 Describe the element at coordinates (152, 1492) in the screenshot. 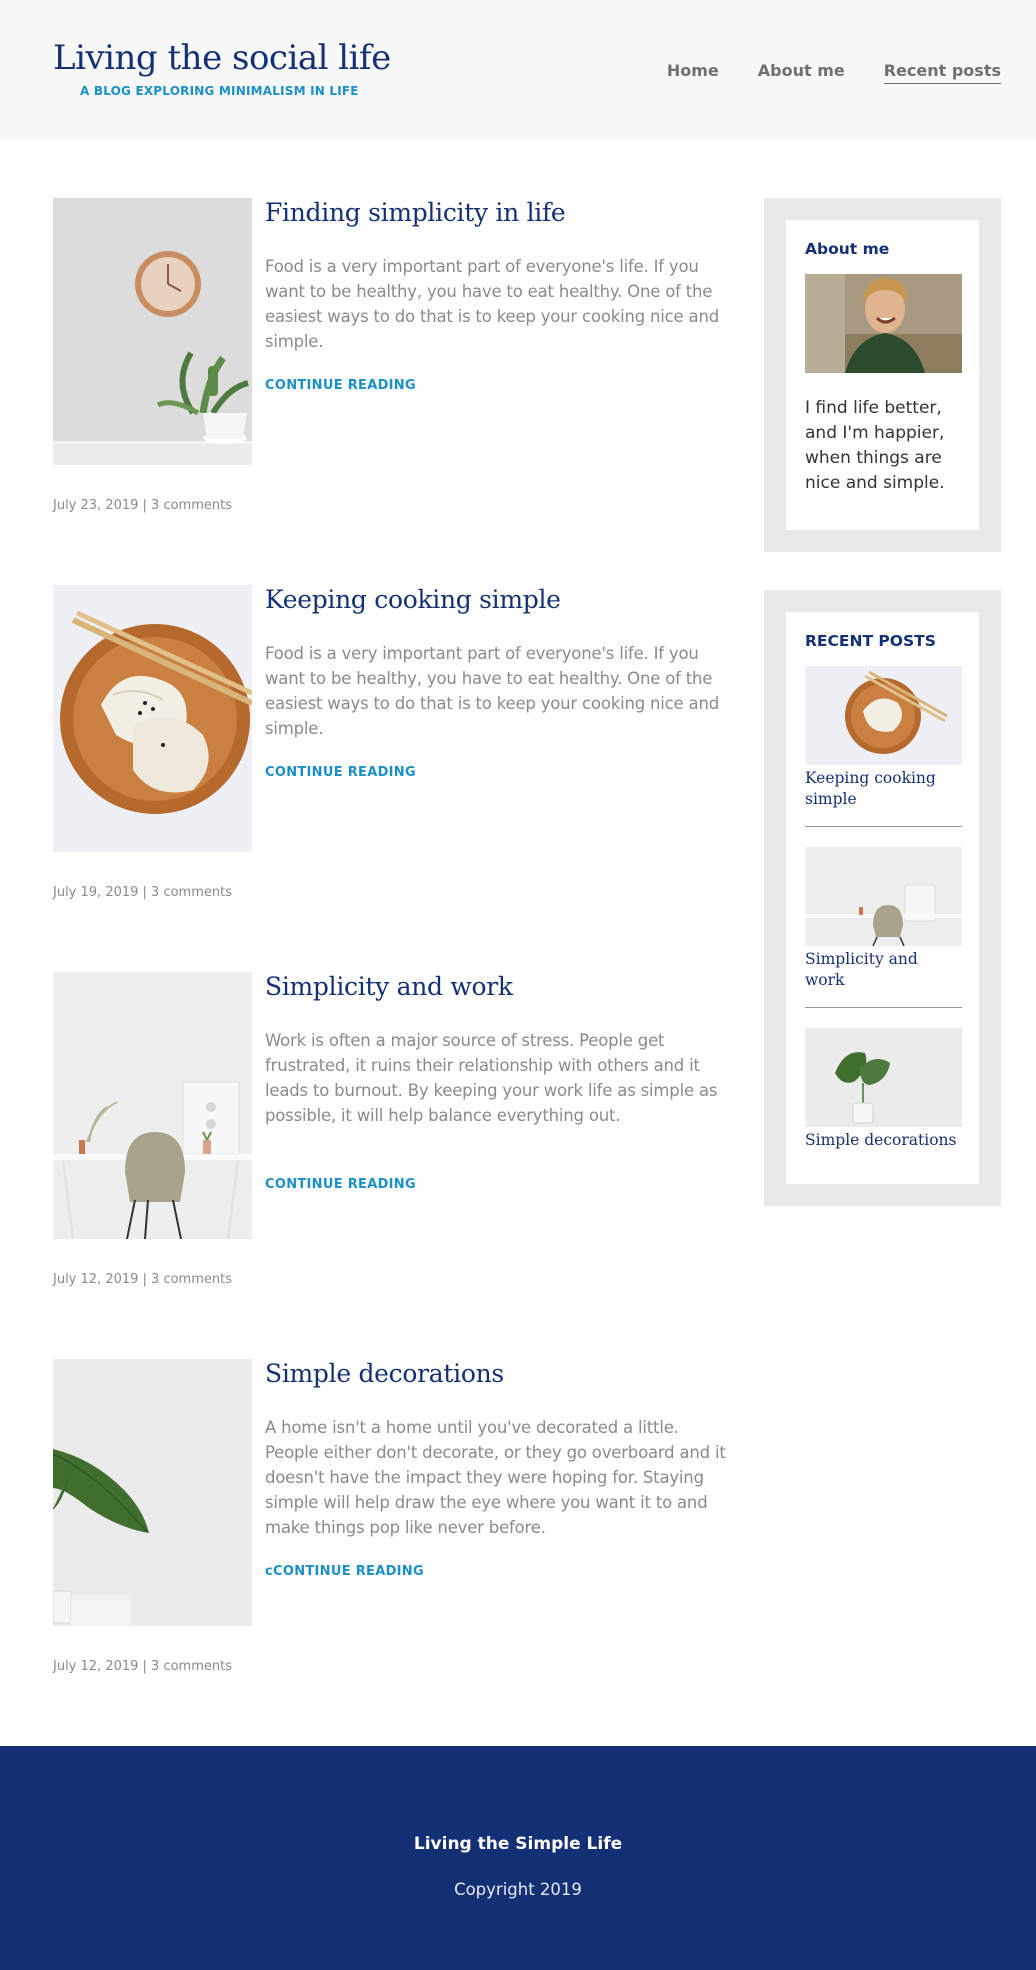

I see `post-image-leaf` at that location.